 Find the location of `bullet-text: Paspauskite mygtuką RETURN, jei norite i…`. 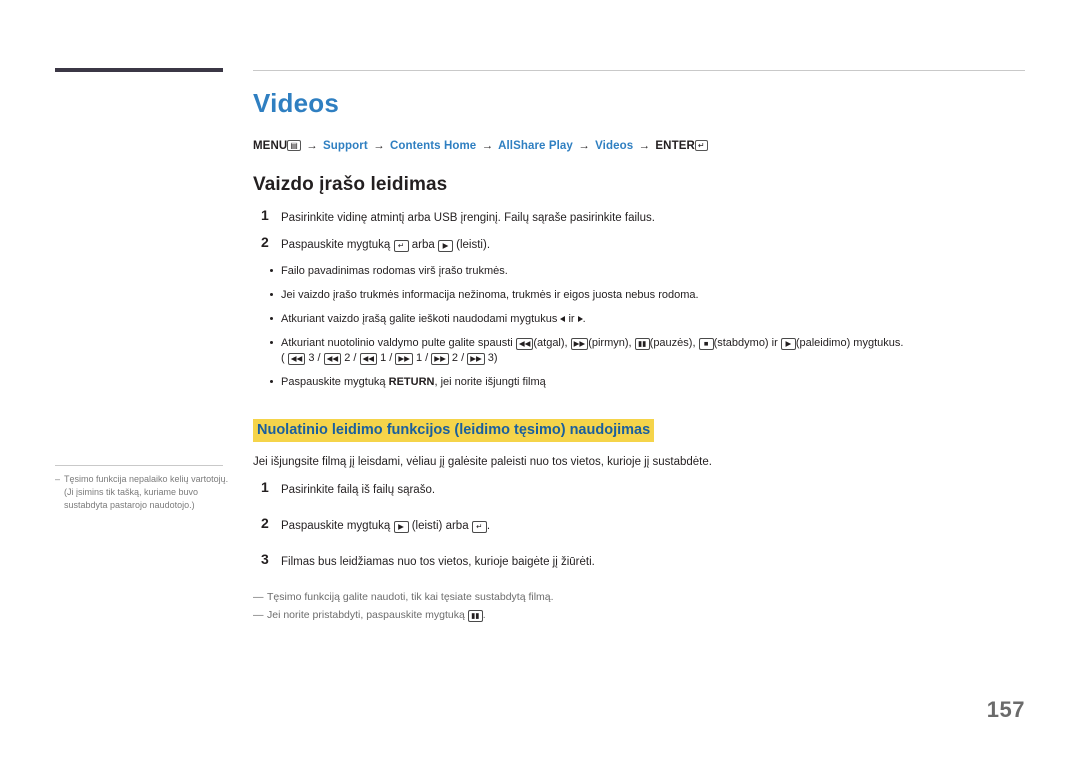

bullet-text: Paspauskite mygtuką RETURN, jei norite i… is located at coordinates (413, 382).